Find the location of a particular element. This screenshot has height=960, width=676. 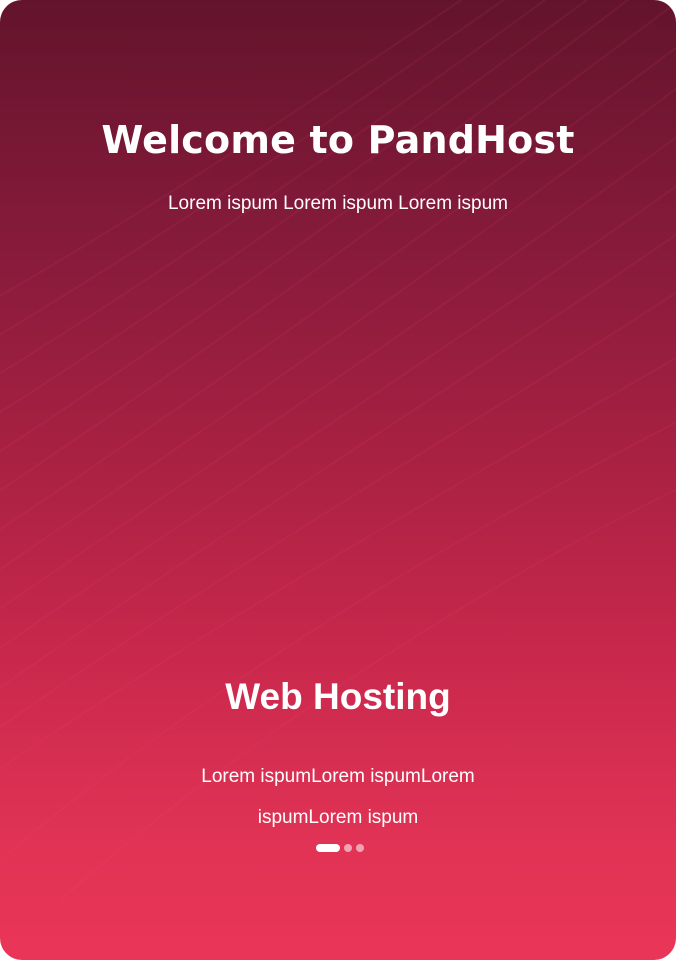

welcome-subtitle: Lorem ispum Lorem ispum Lorem ispum is located at coordinates (337, 203).